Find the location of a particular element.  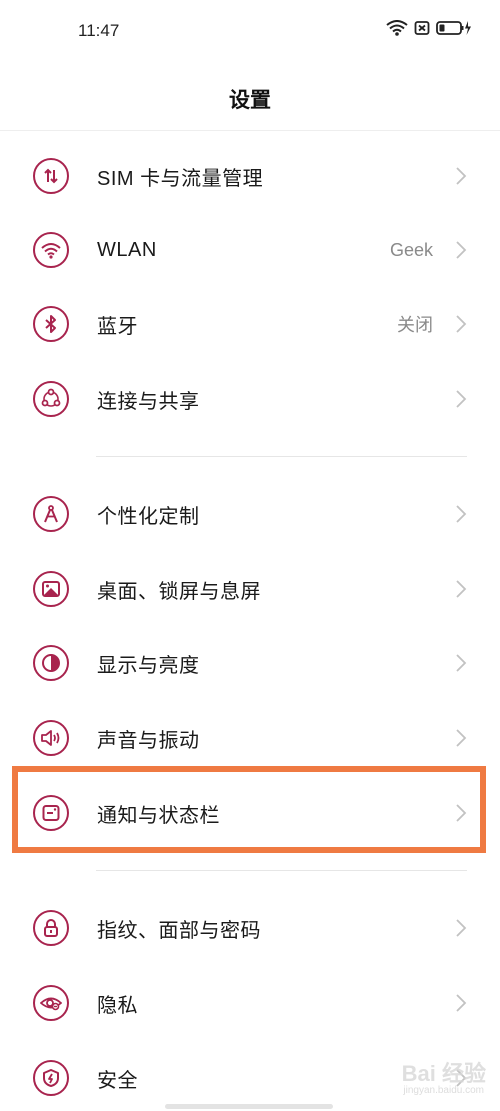

title-divider is located at coordinates (250, 130).